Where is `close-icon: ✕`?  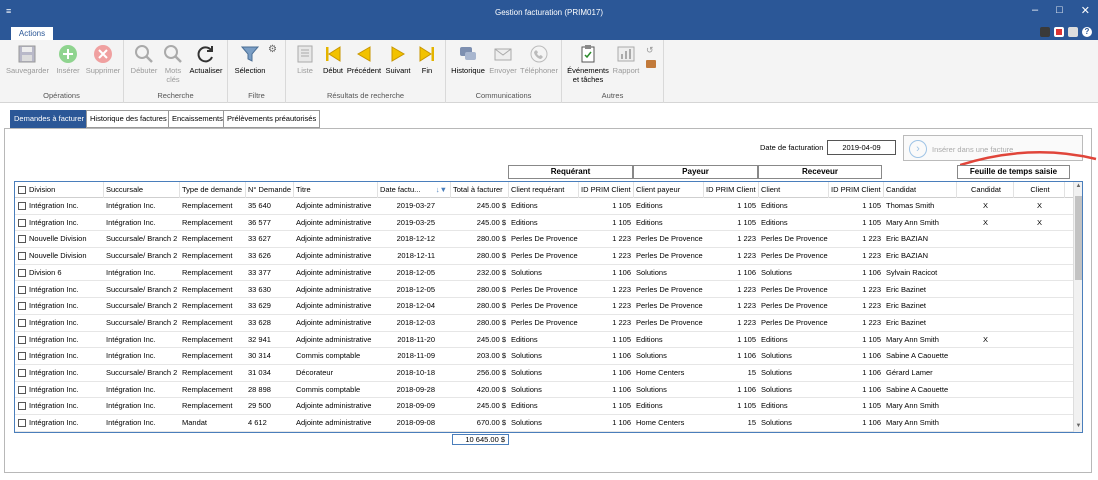
close-icon: ✕ is located at coordinates (1085, 10).